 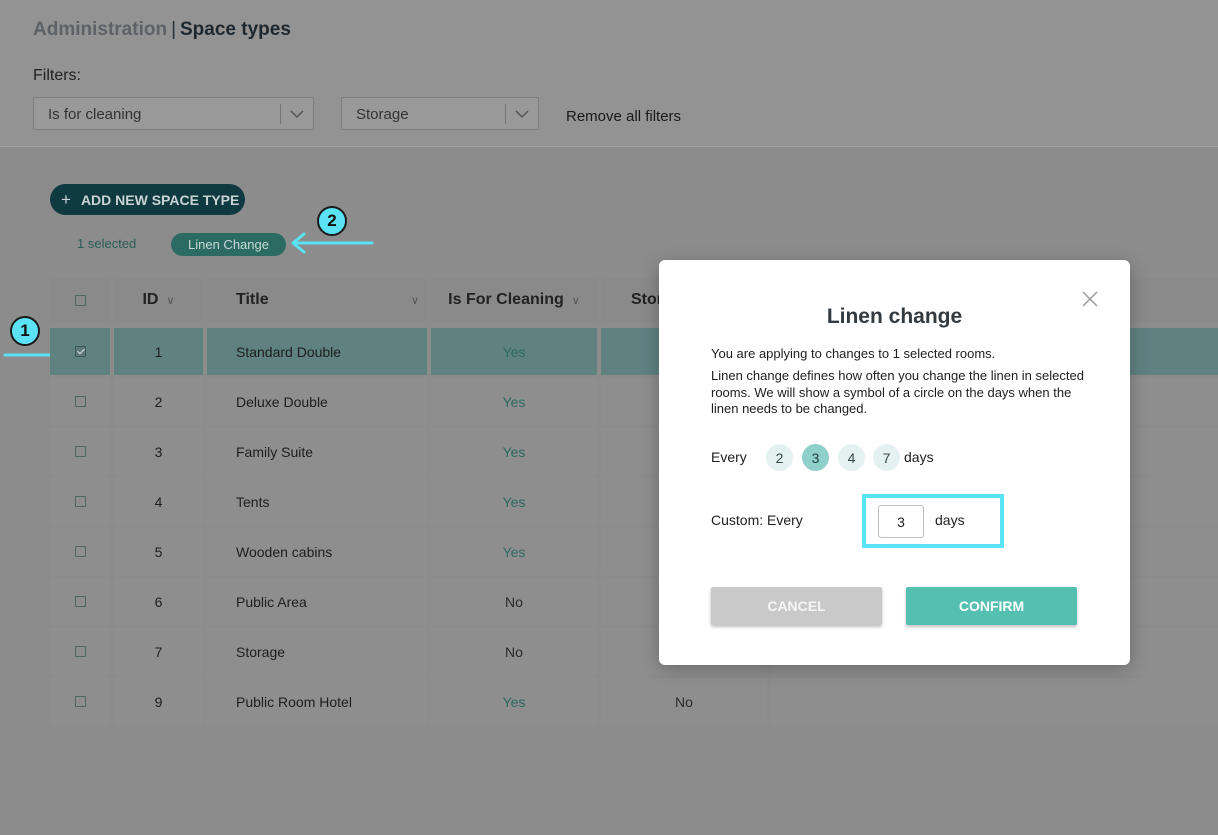 I want to click on row-extra, so click(x=994, y=701).